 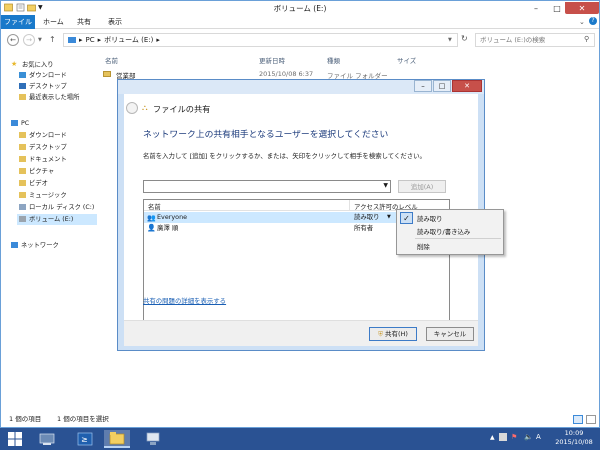 What do you see at coordinates (184, 300) in the screenshot?
I see `share-problems-link: 共有の問題の詳細を表示する` at bounding box center [184, 300].